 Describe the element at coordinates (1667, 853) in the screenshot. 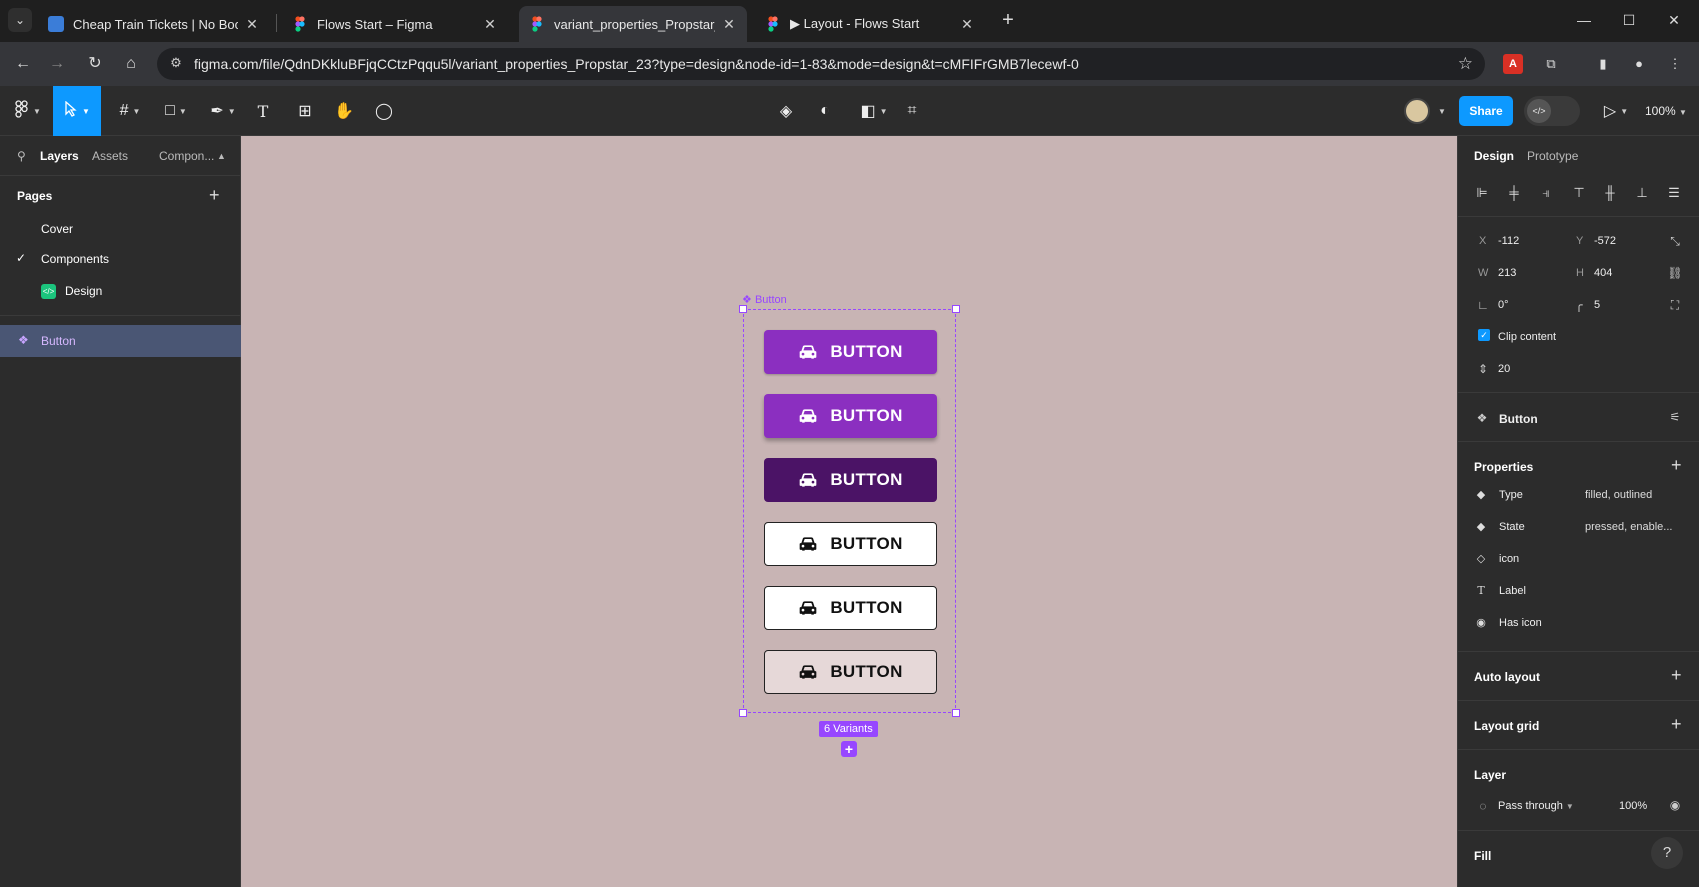

I see `help-button: ?` at that location.